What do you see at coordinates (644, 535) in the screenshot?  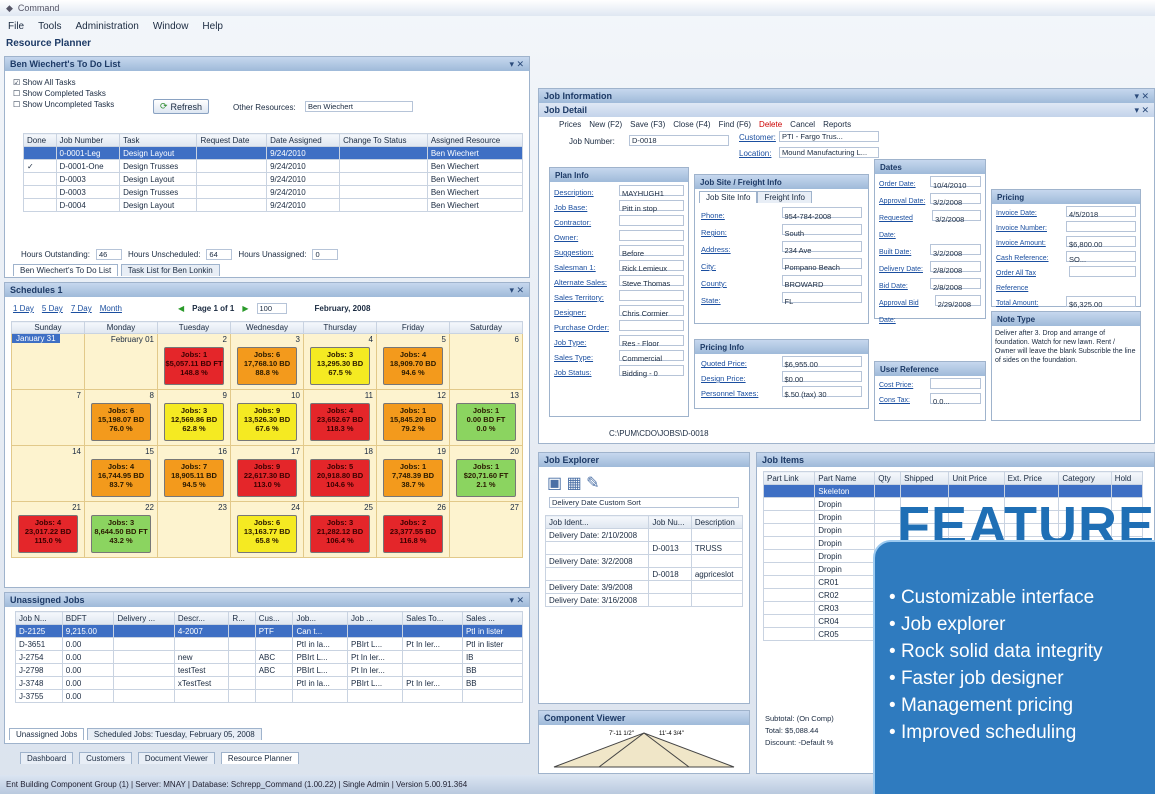 I see `table-row: Delivery Date: 2/10/2008` at bounding box center [644, 535].